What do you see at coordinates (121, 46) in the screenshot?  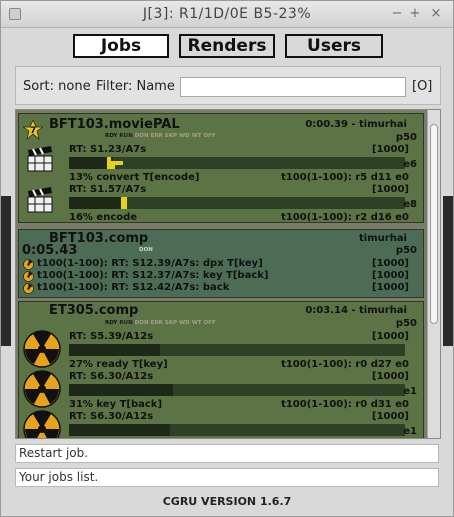 I see `tab-jobs: Jobs` at bounding box center [121, 46].